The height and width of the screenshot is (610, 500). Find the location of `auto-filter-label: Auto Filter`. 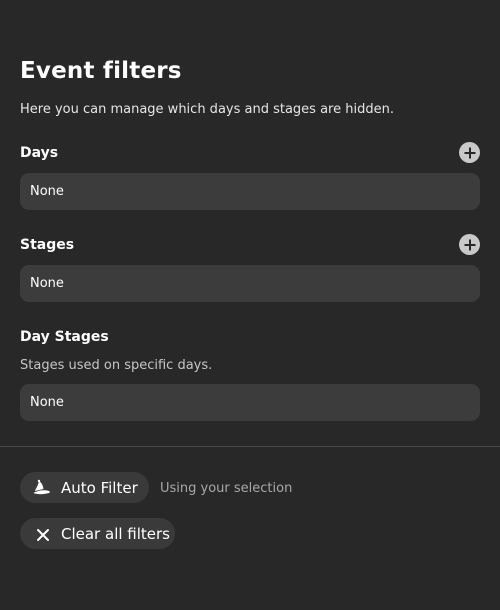

auto-filter-label: Auto Filter is located at coordinates (99, 487).